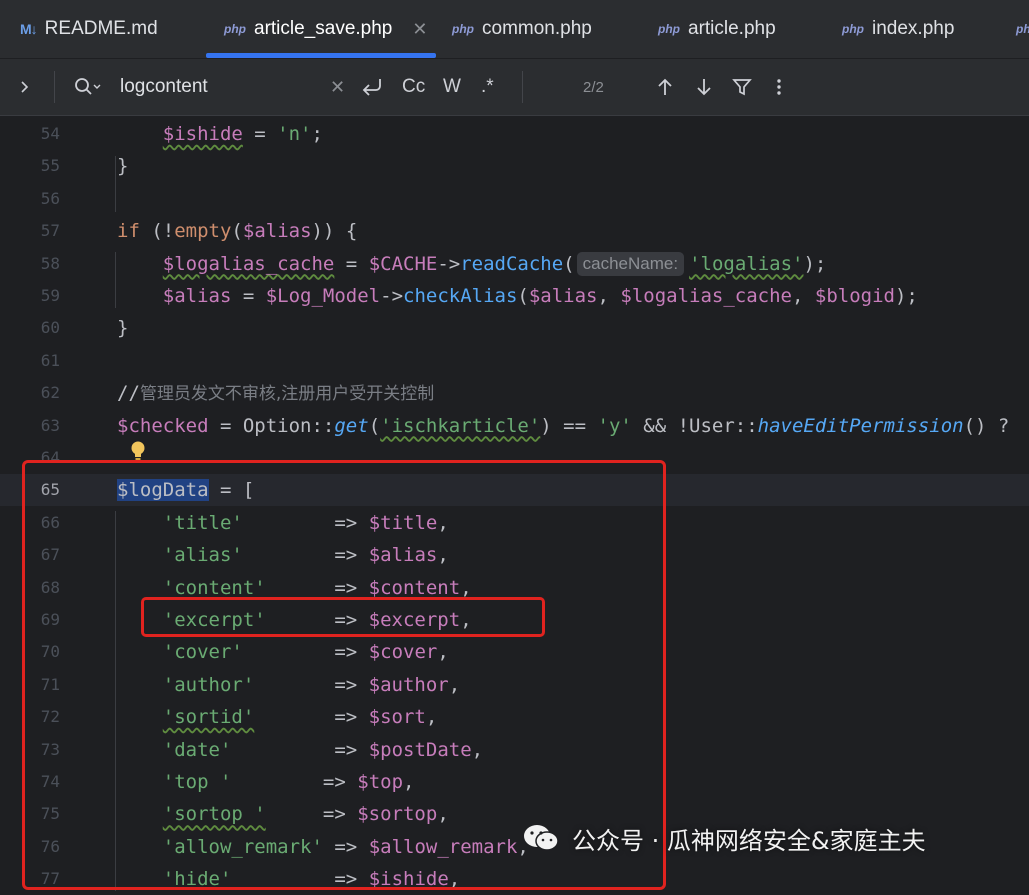  Describe the element at coordinates (514, 134) in the screenshot. I see `code-line: 54 $ishide = 'n';` at that location.